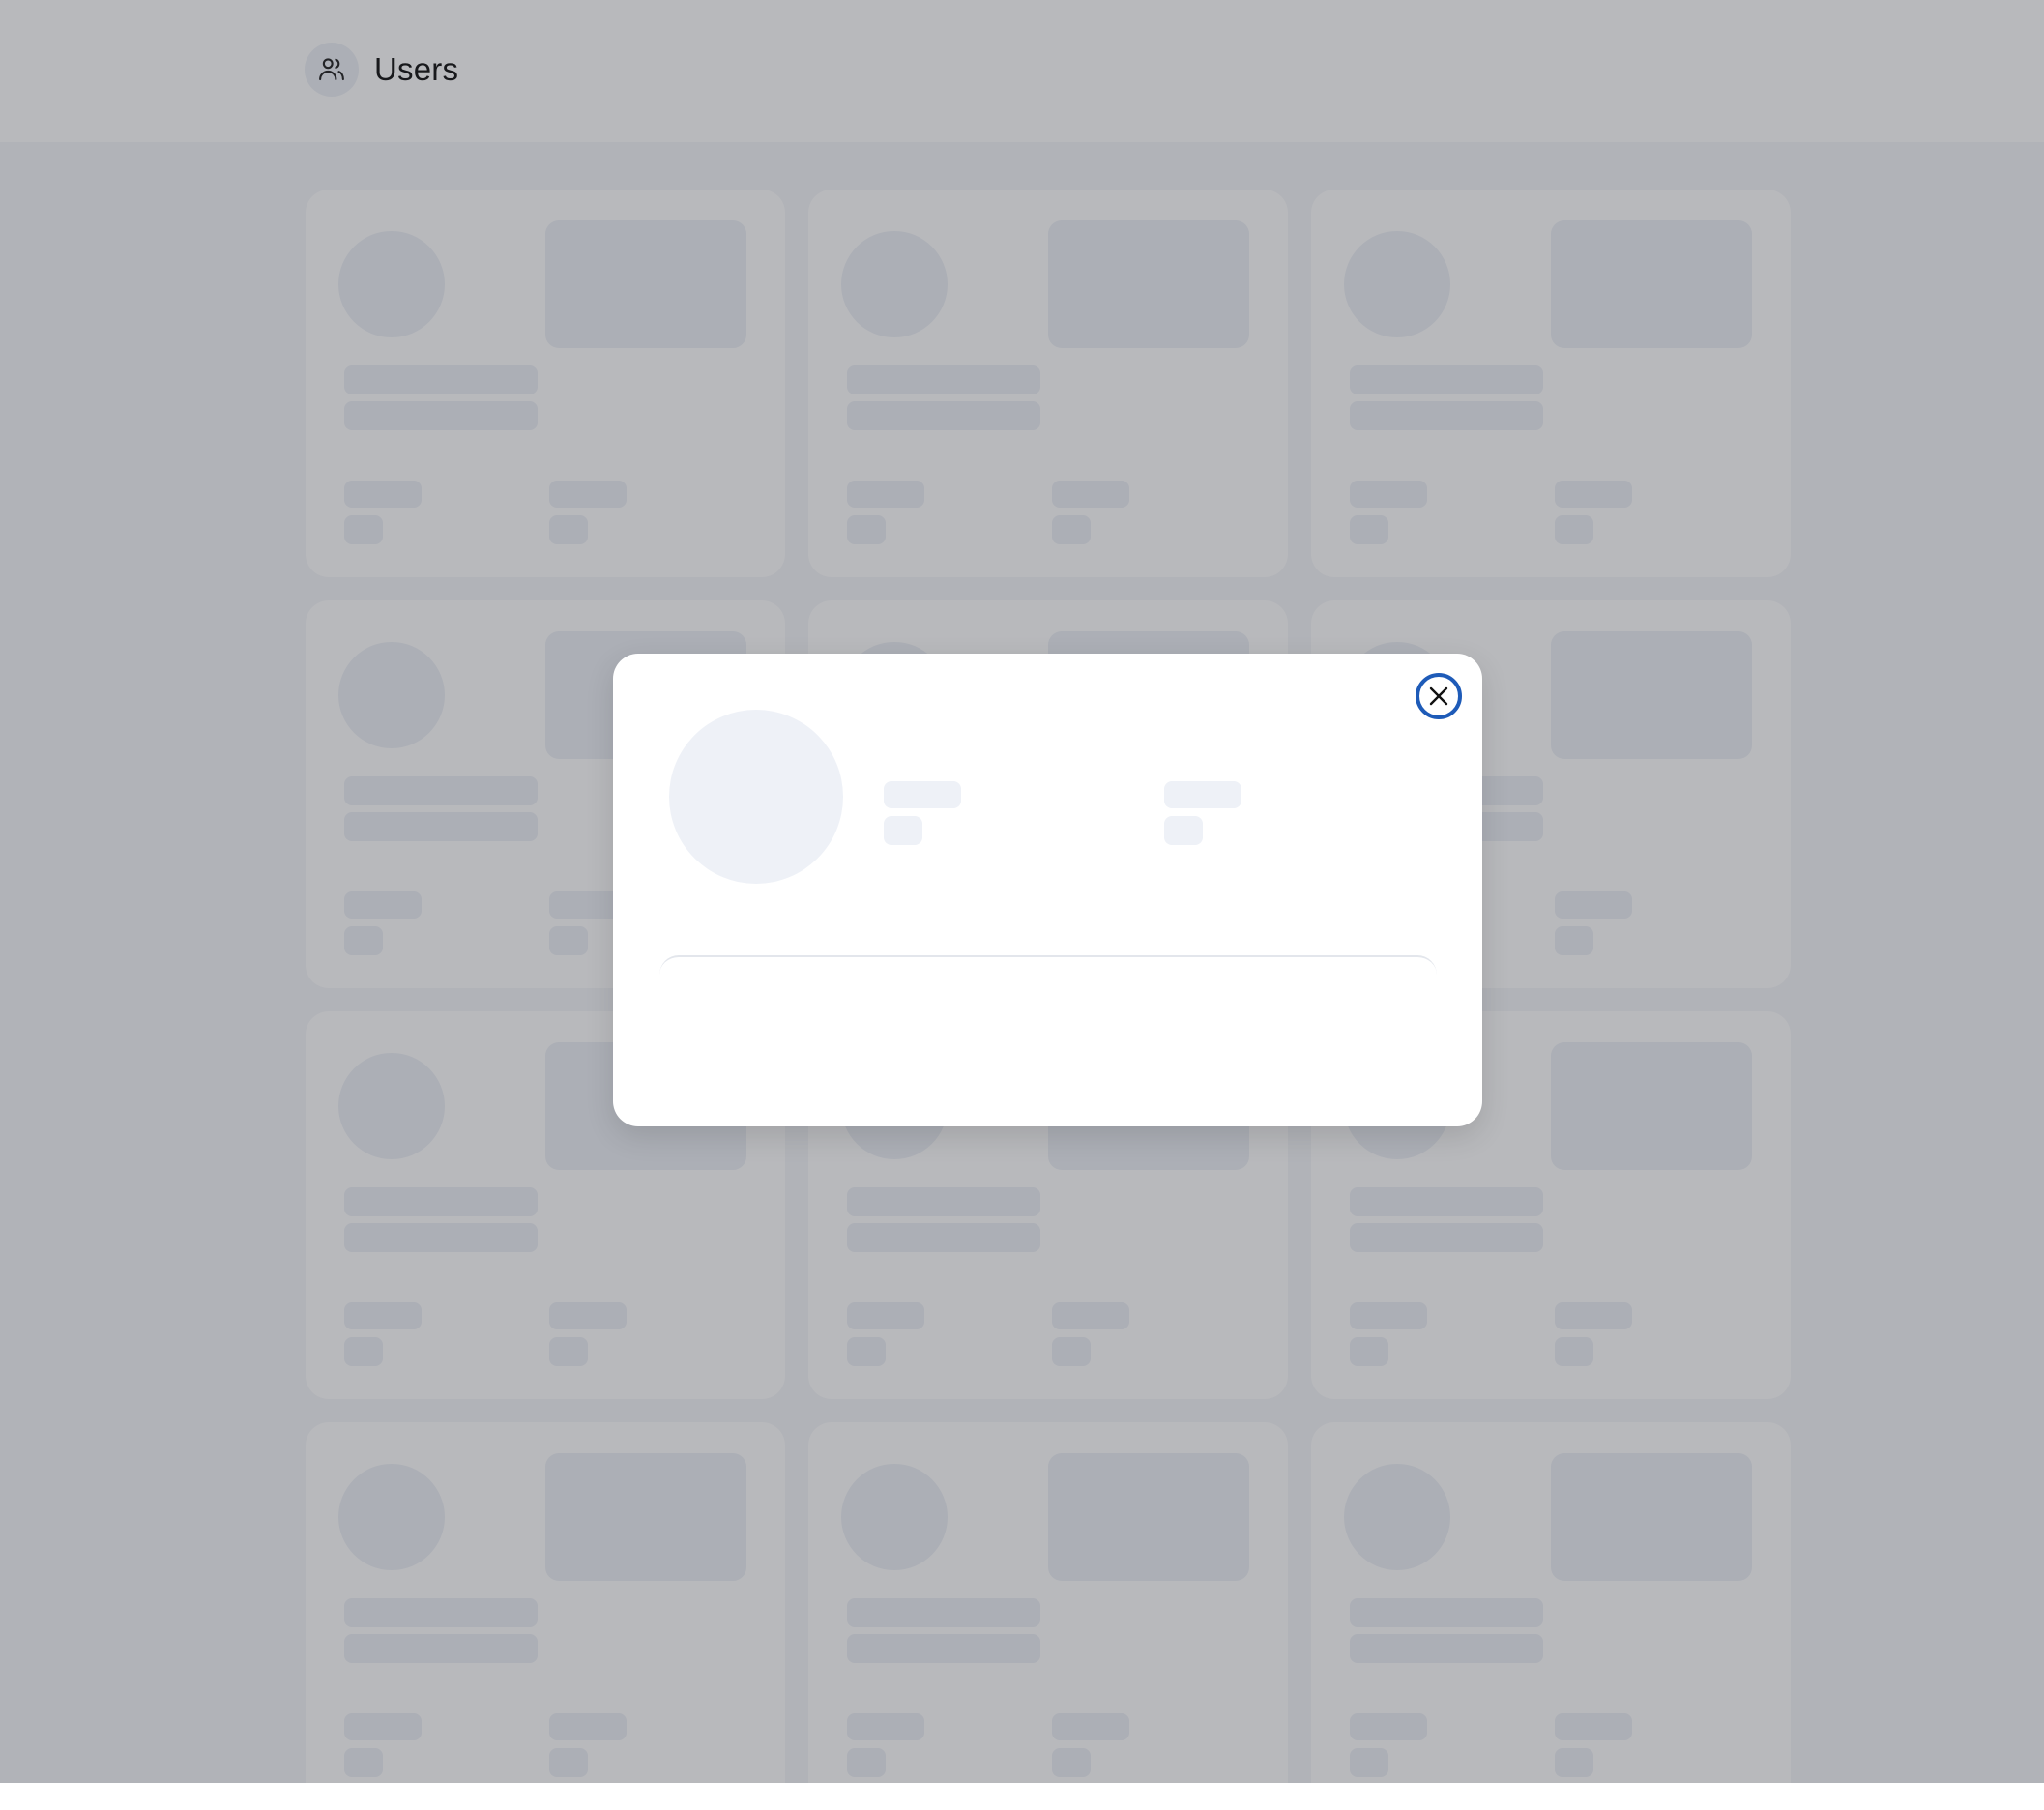 The image size is (2044, 1810). What do you see at coordinates (1047, 890) in the screenshot?
I see `user-detail-modal` at bounding box center [1047, 890].